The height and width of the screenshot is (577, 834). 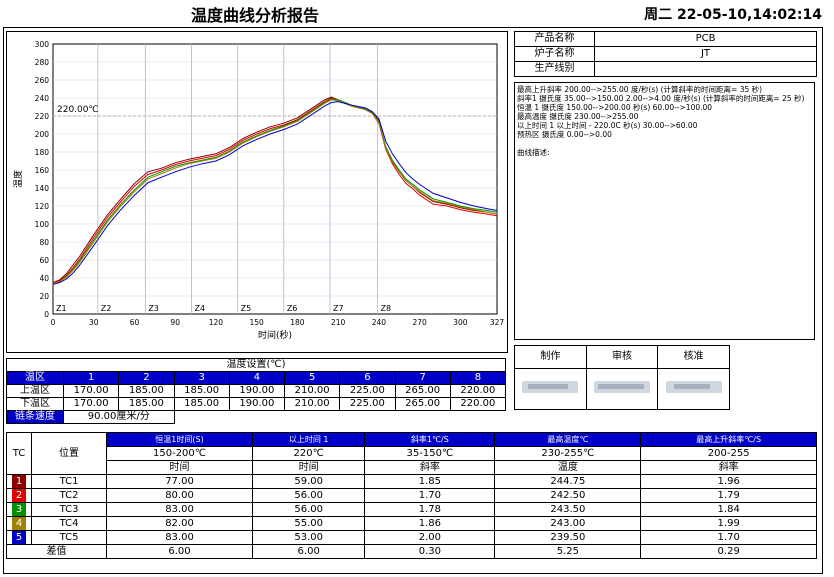 I want to click on y-axis-label: 温度, so click(x=18, y=179).